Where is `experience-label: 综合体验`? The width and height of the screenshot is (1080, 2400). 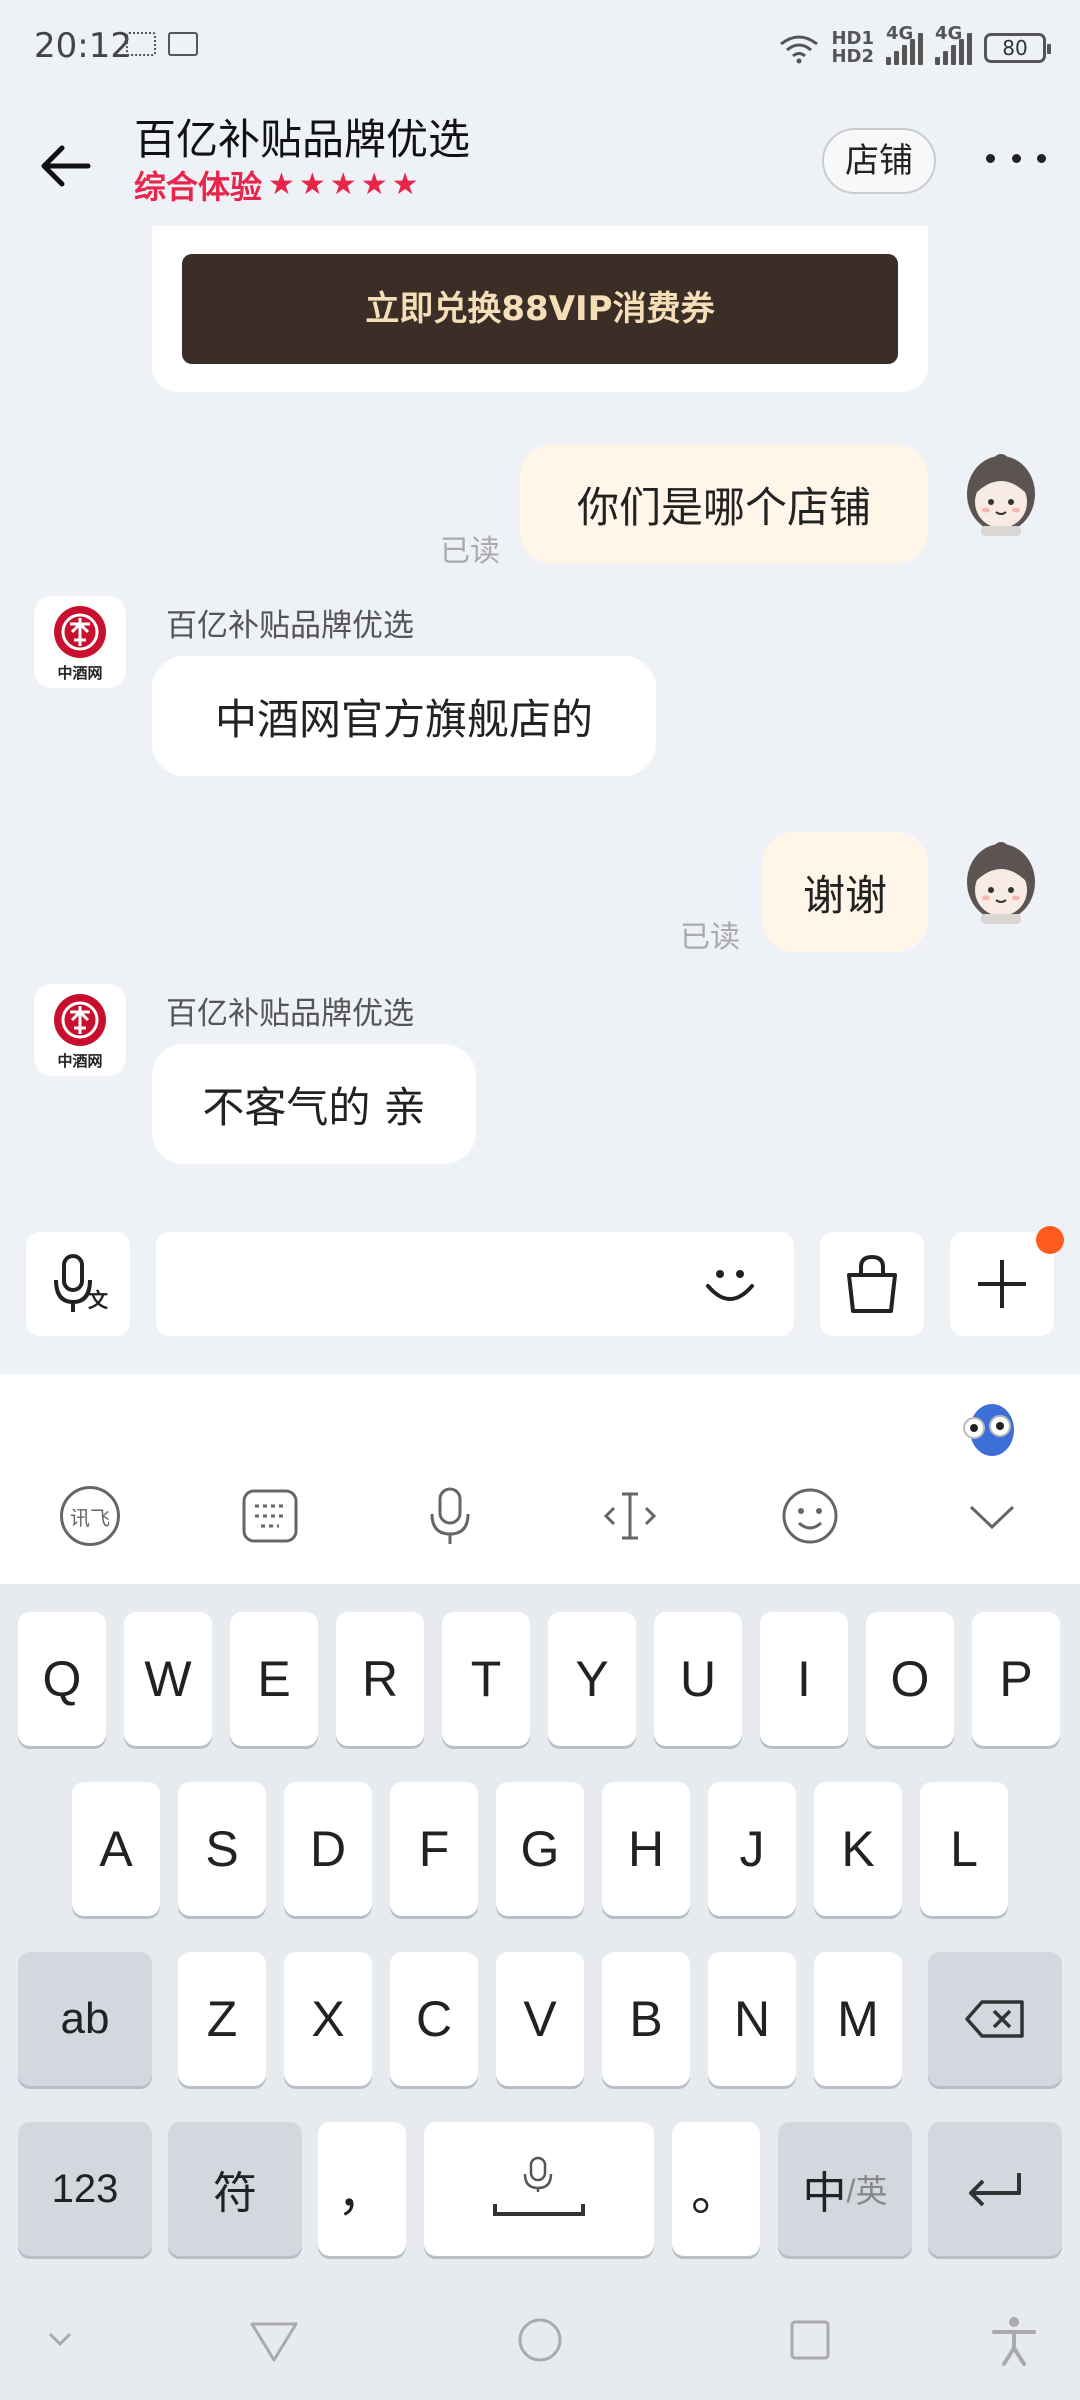 experience-label: 综合体验 is located at coordinates (198, 187).